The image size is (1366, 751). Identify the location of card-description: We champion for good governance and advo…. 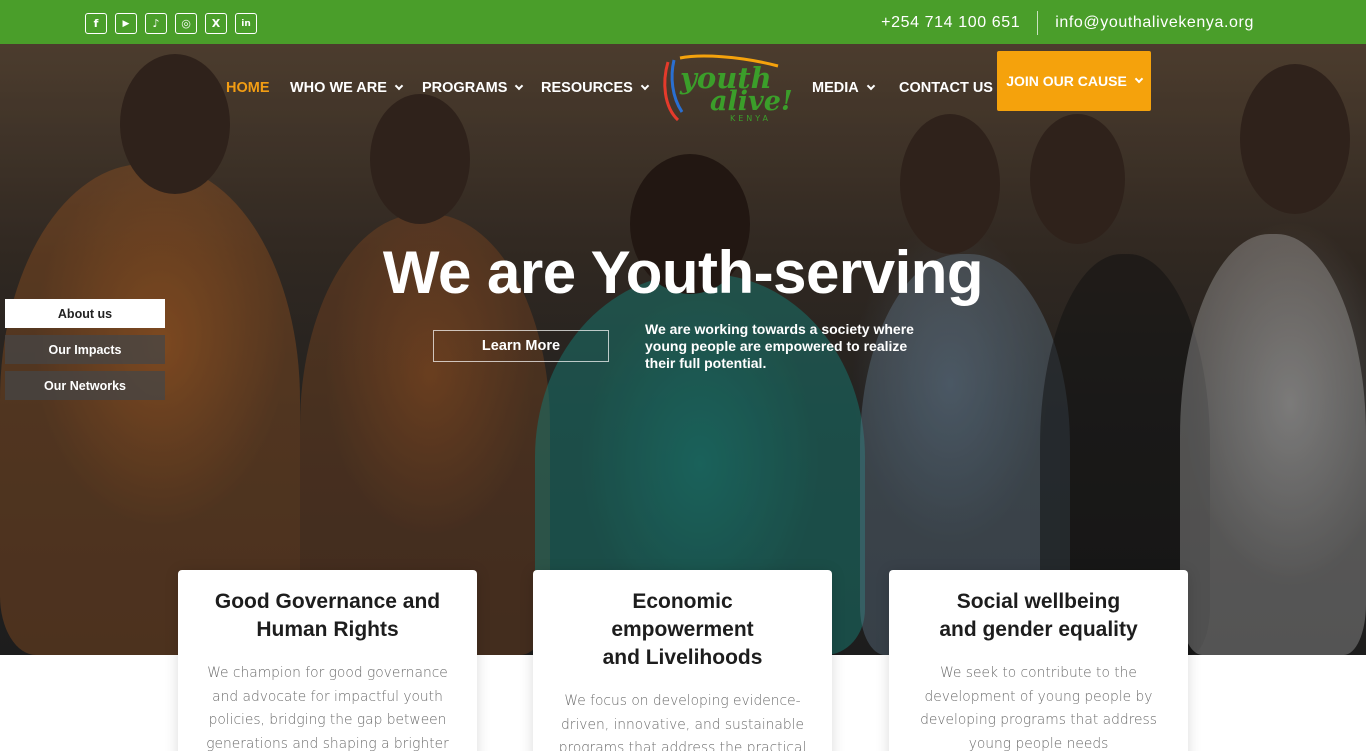
(327, 708).